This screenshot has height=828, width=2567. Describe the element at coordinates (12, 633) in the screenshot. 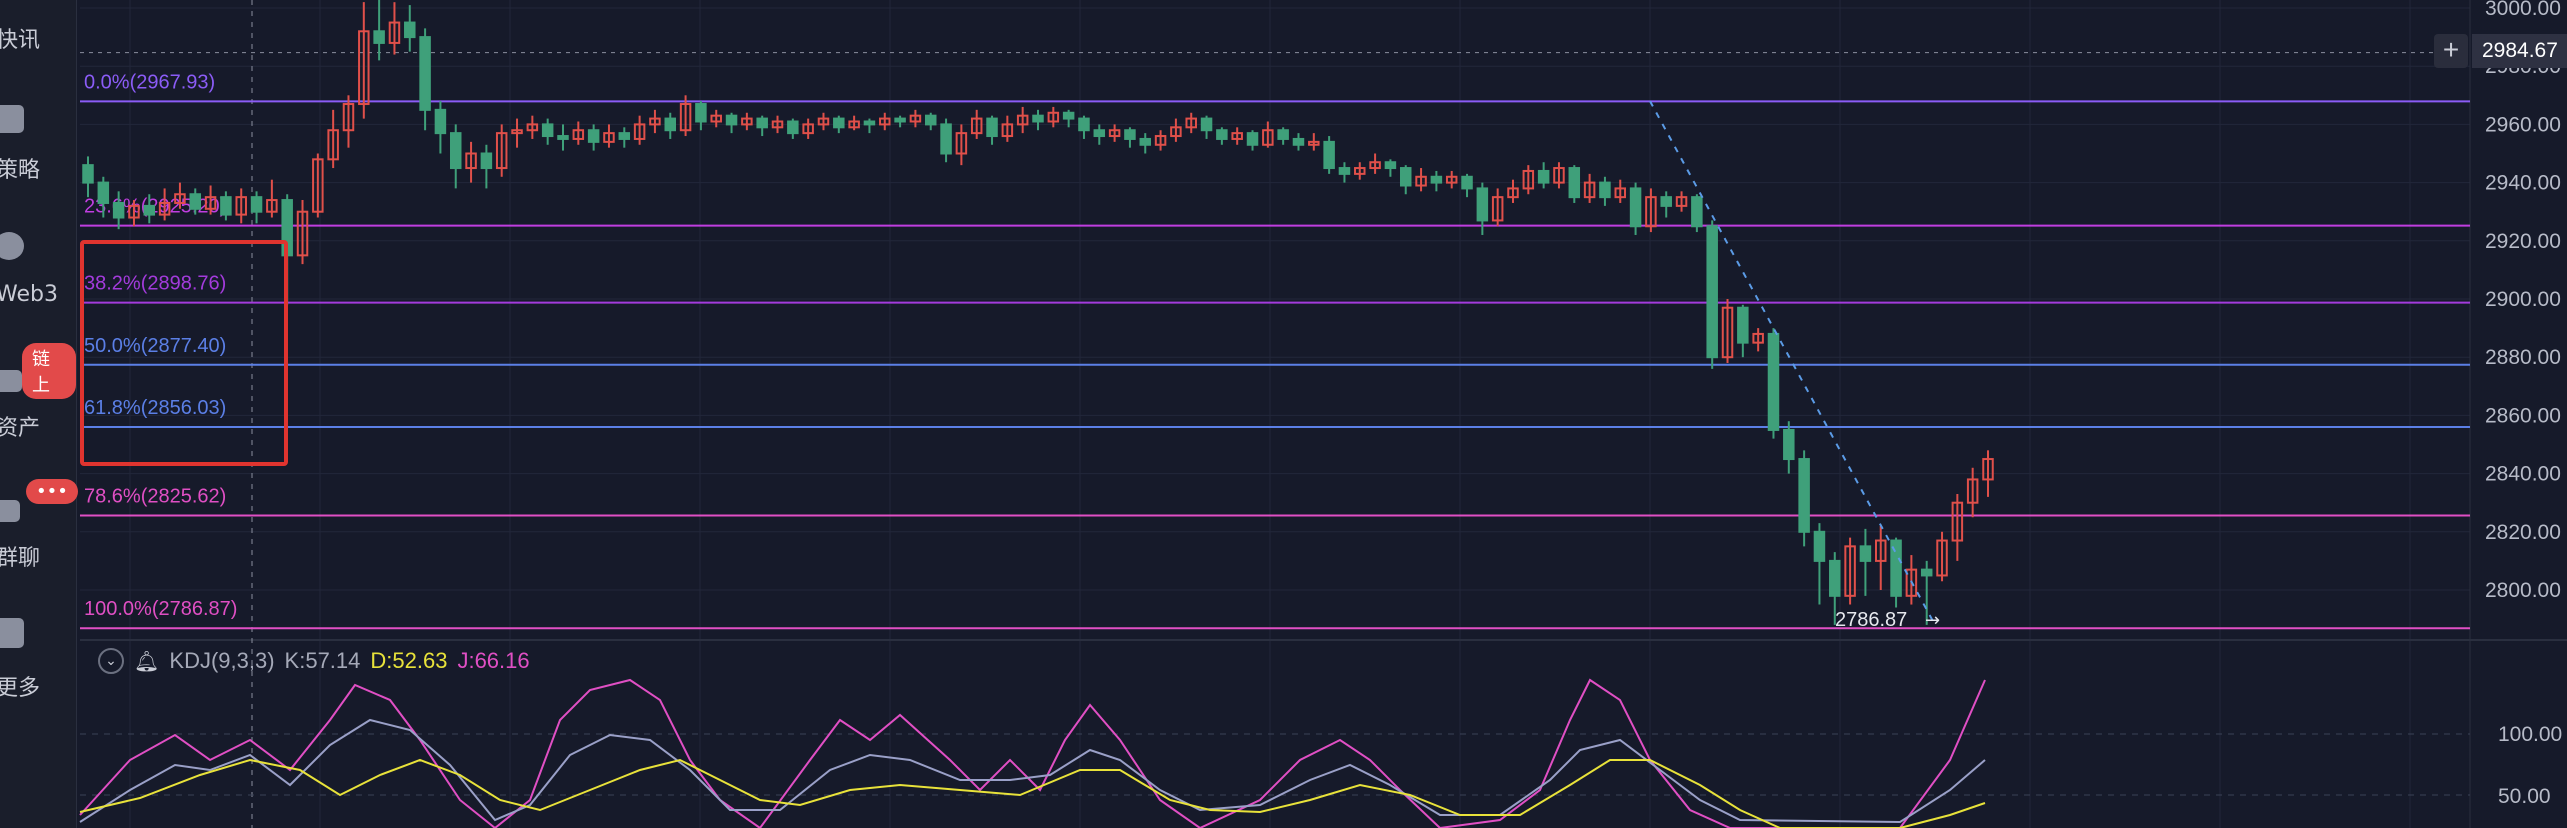

I see `grid-icon` at that location.